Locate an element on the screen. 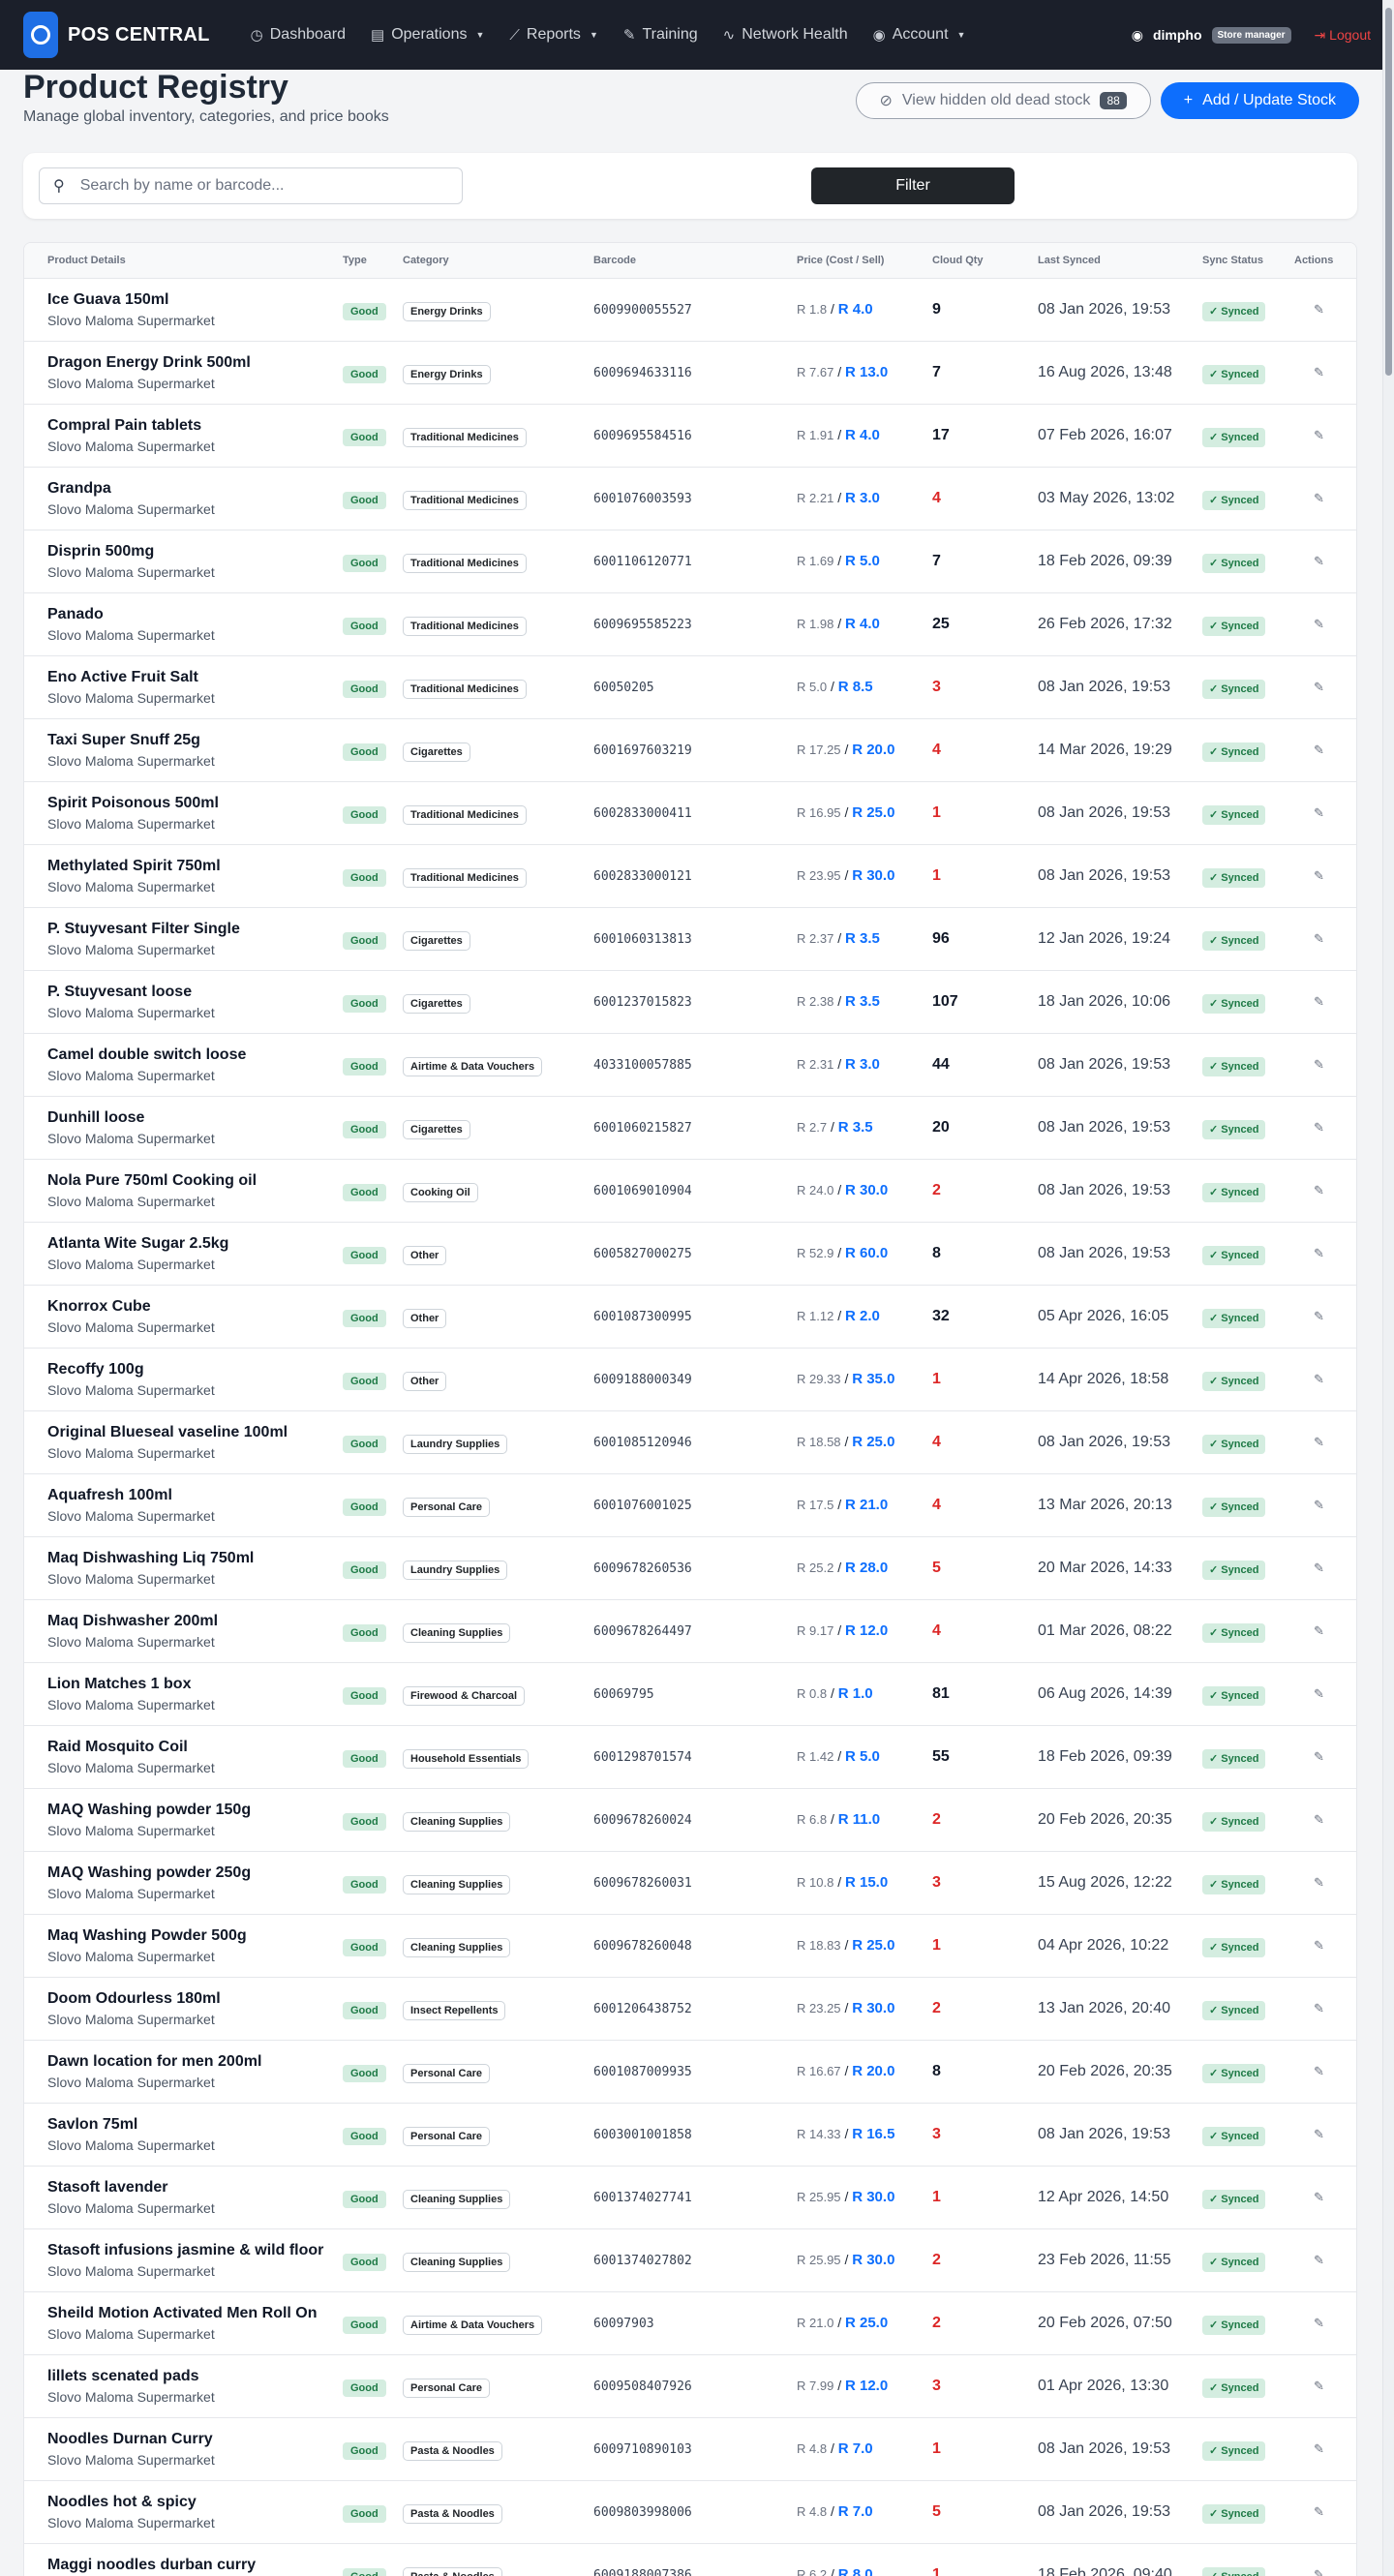  barcode: 6001237015823 is located at coordinates (642, 1003).